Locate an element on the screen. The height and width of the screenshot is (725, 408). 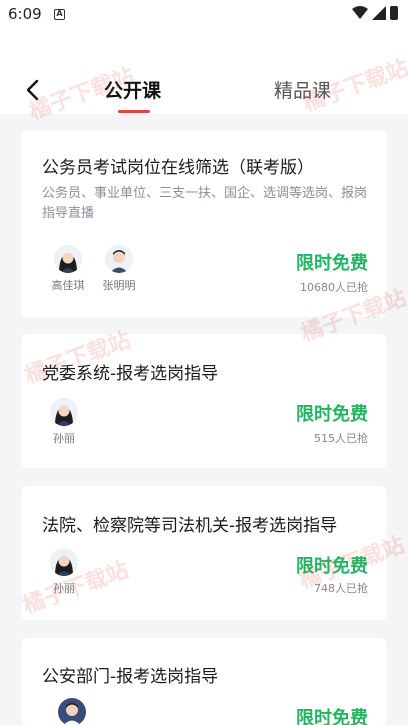
teacher is located at coordinates (72, 711).